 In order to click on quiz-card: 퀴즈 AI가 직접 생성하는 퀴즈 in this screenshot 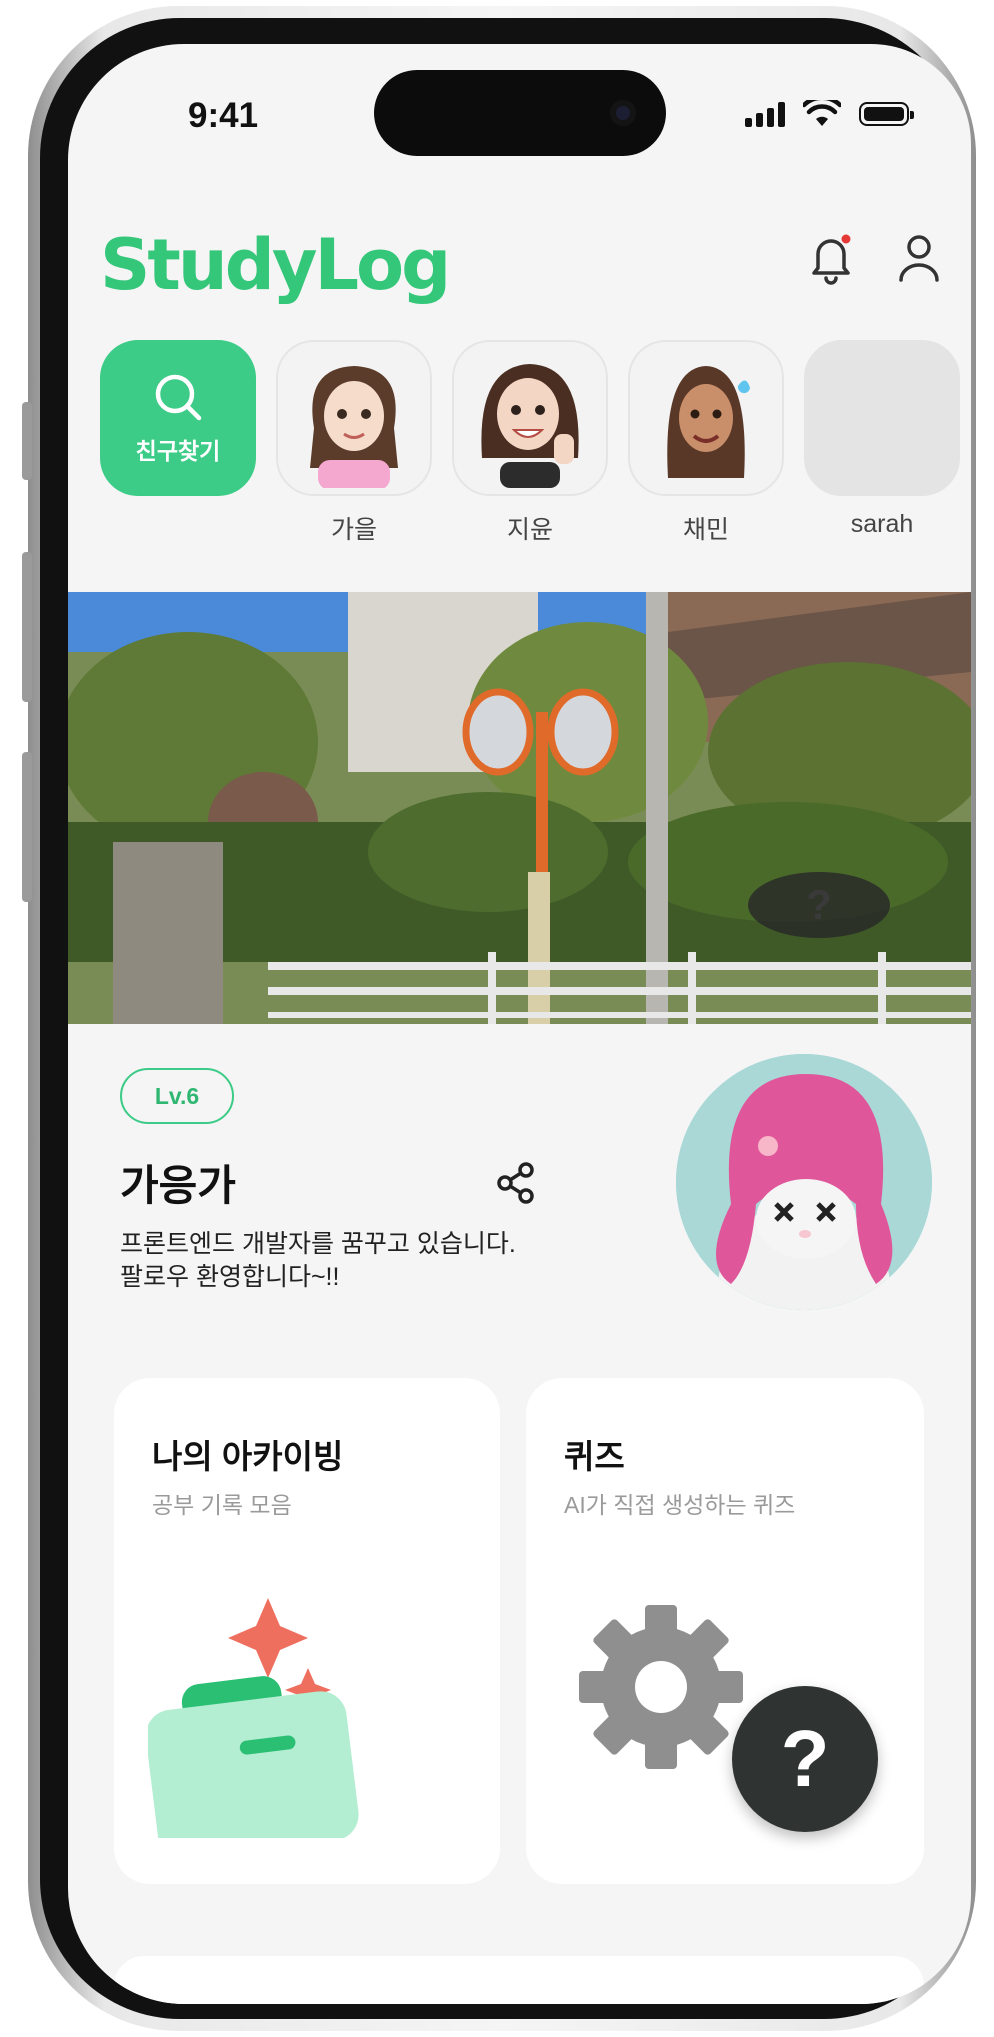, I will do `click(725, 1631)`.